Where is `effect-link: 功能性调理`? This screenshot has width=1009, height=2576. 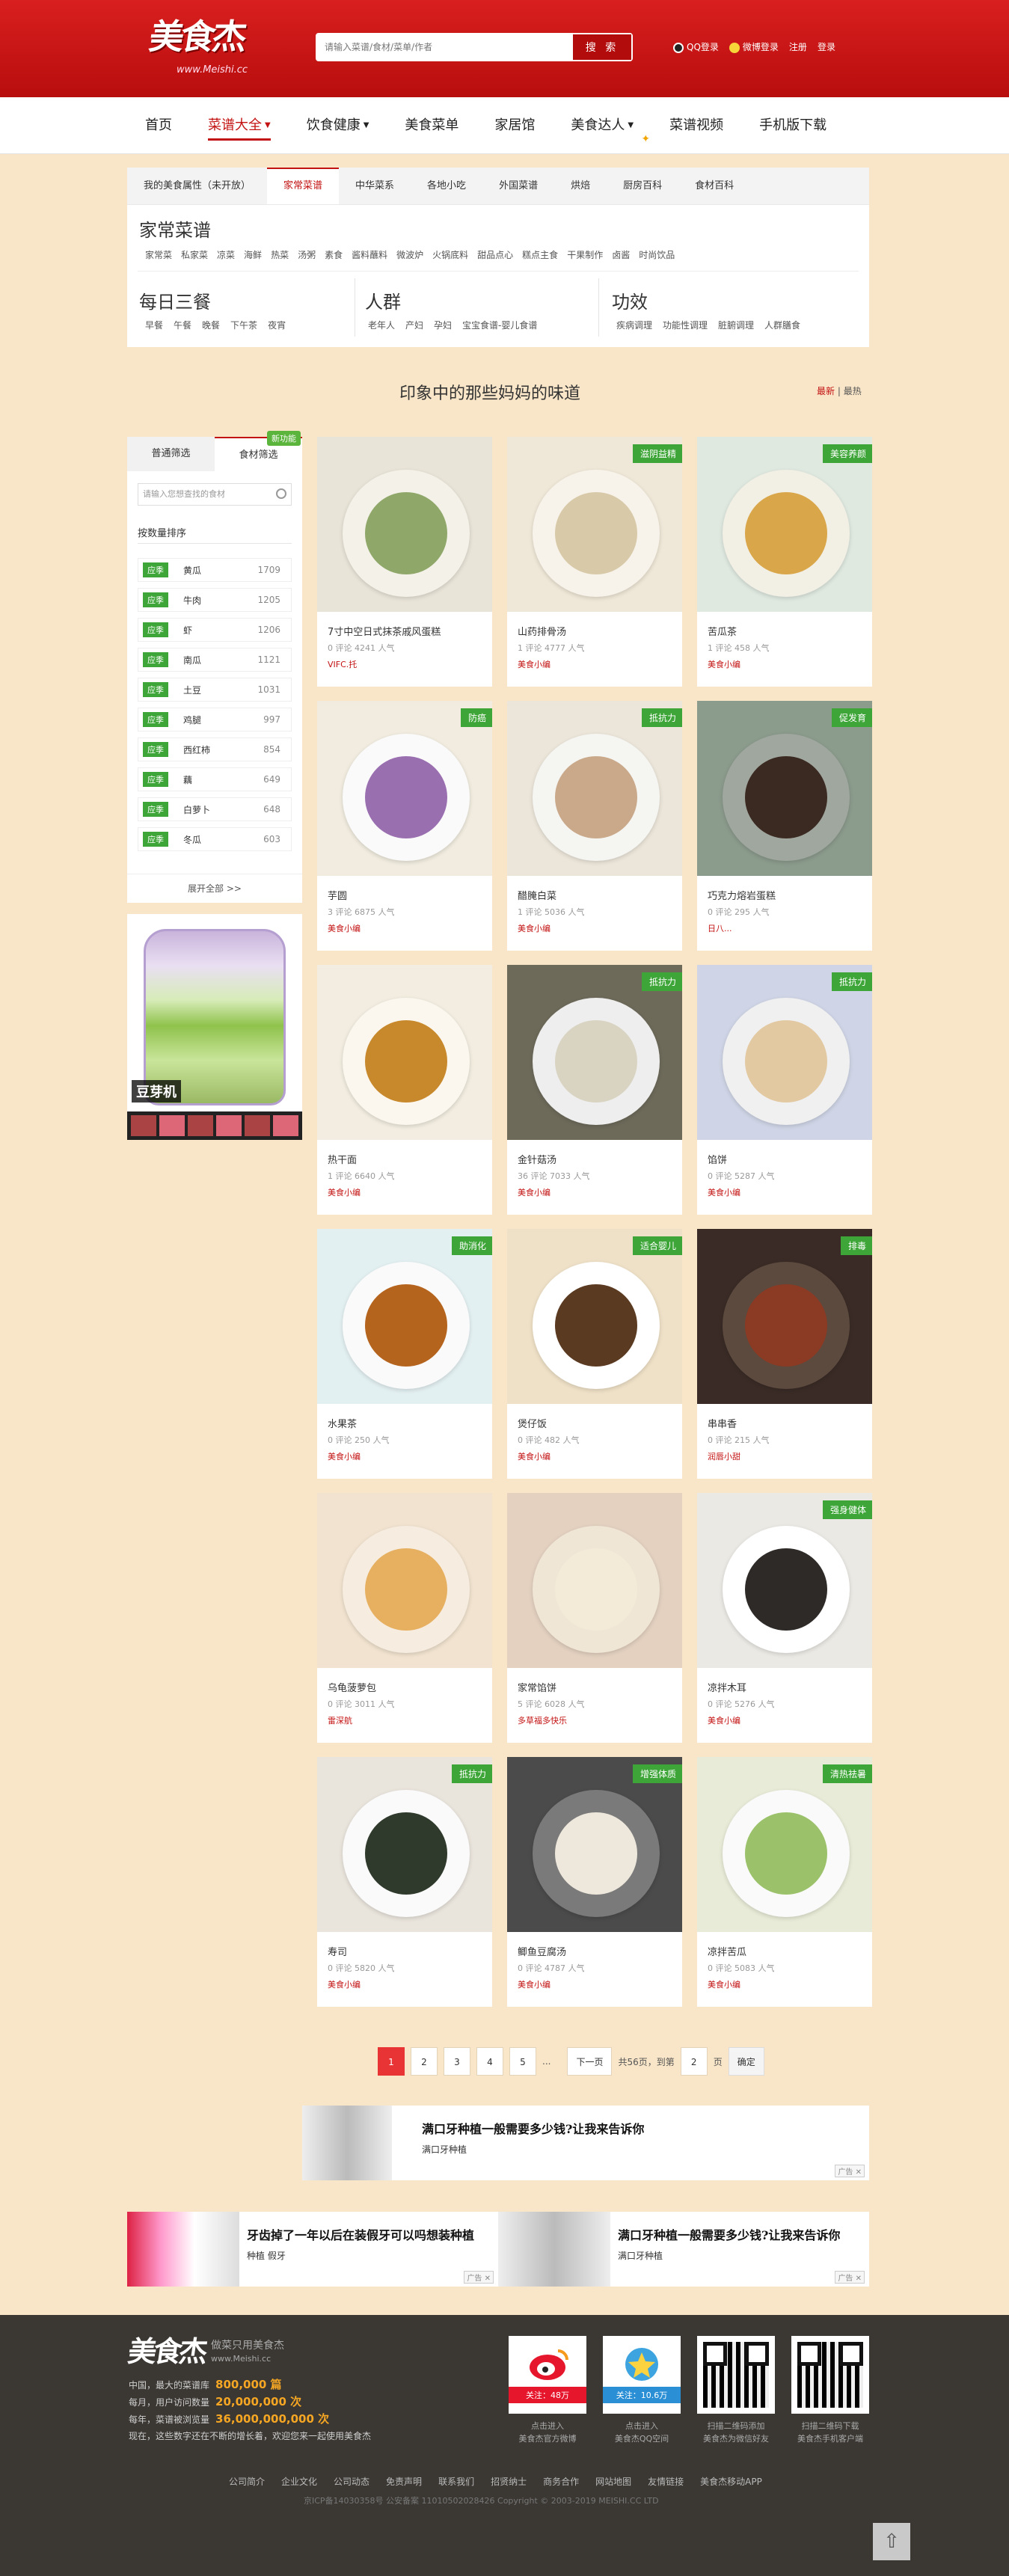
effect-link: 功能性调理 is located at coordinates (685, 325).